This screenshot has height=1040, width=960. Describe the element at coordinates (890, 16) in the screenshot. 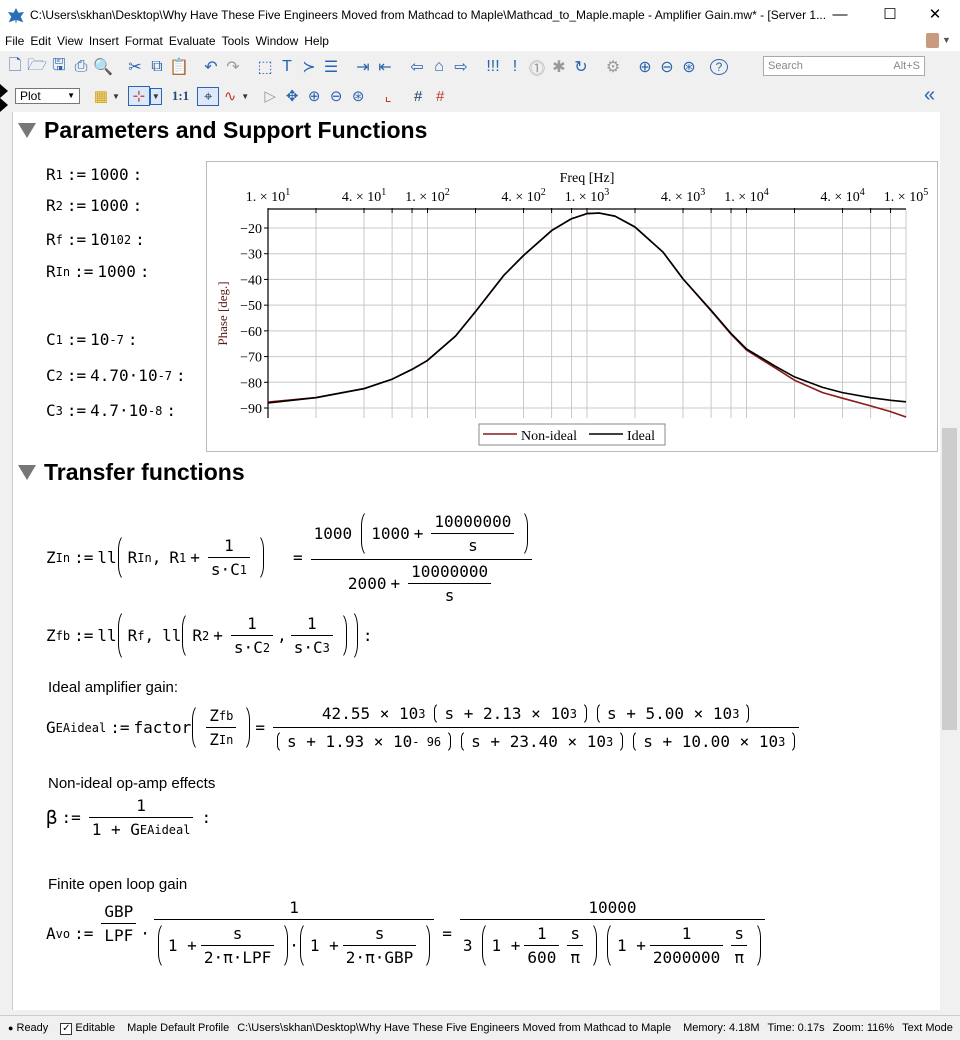

I see `maximize-button: ☐` at that location.